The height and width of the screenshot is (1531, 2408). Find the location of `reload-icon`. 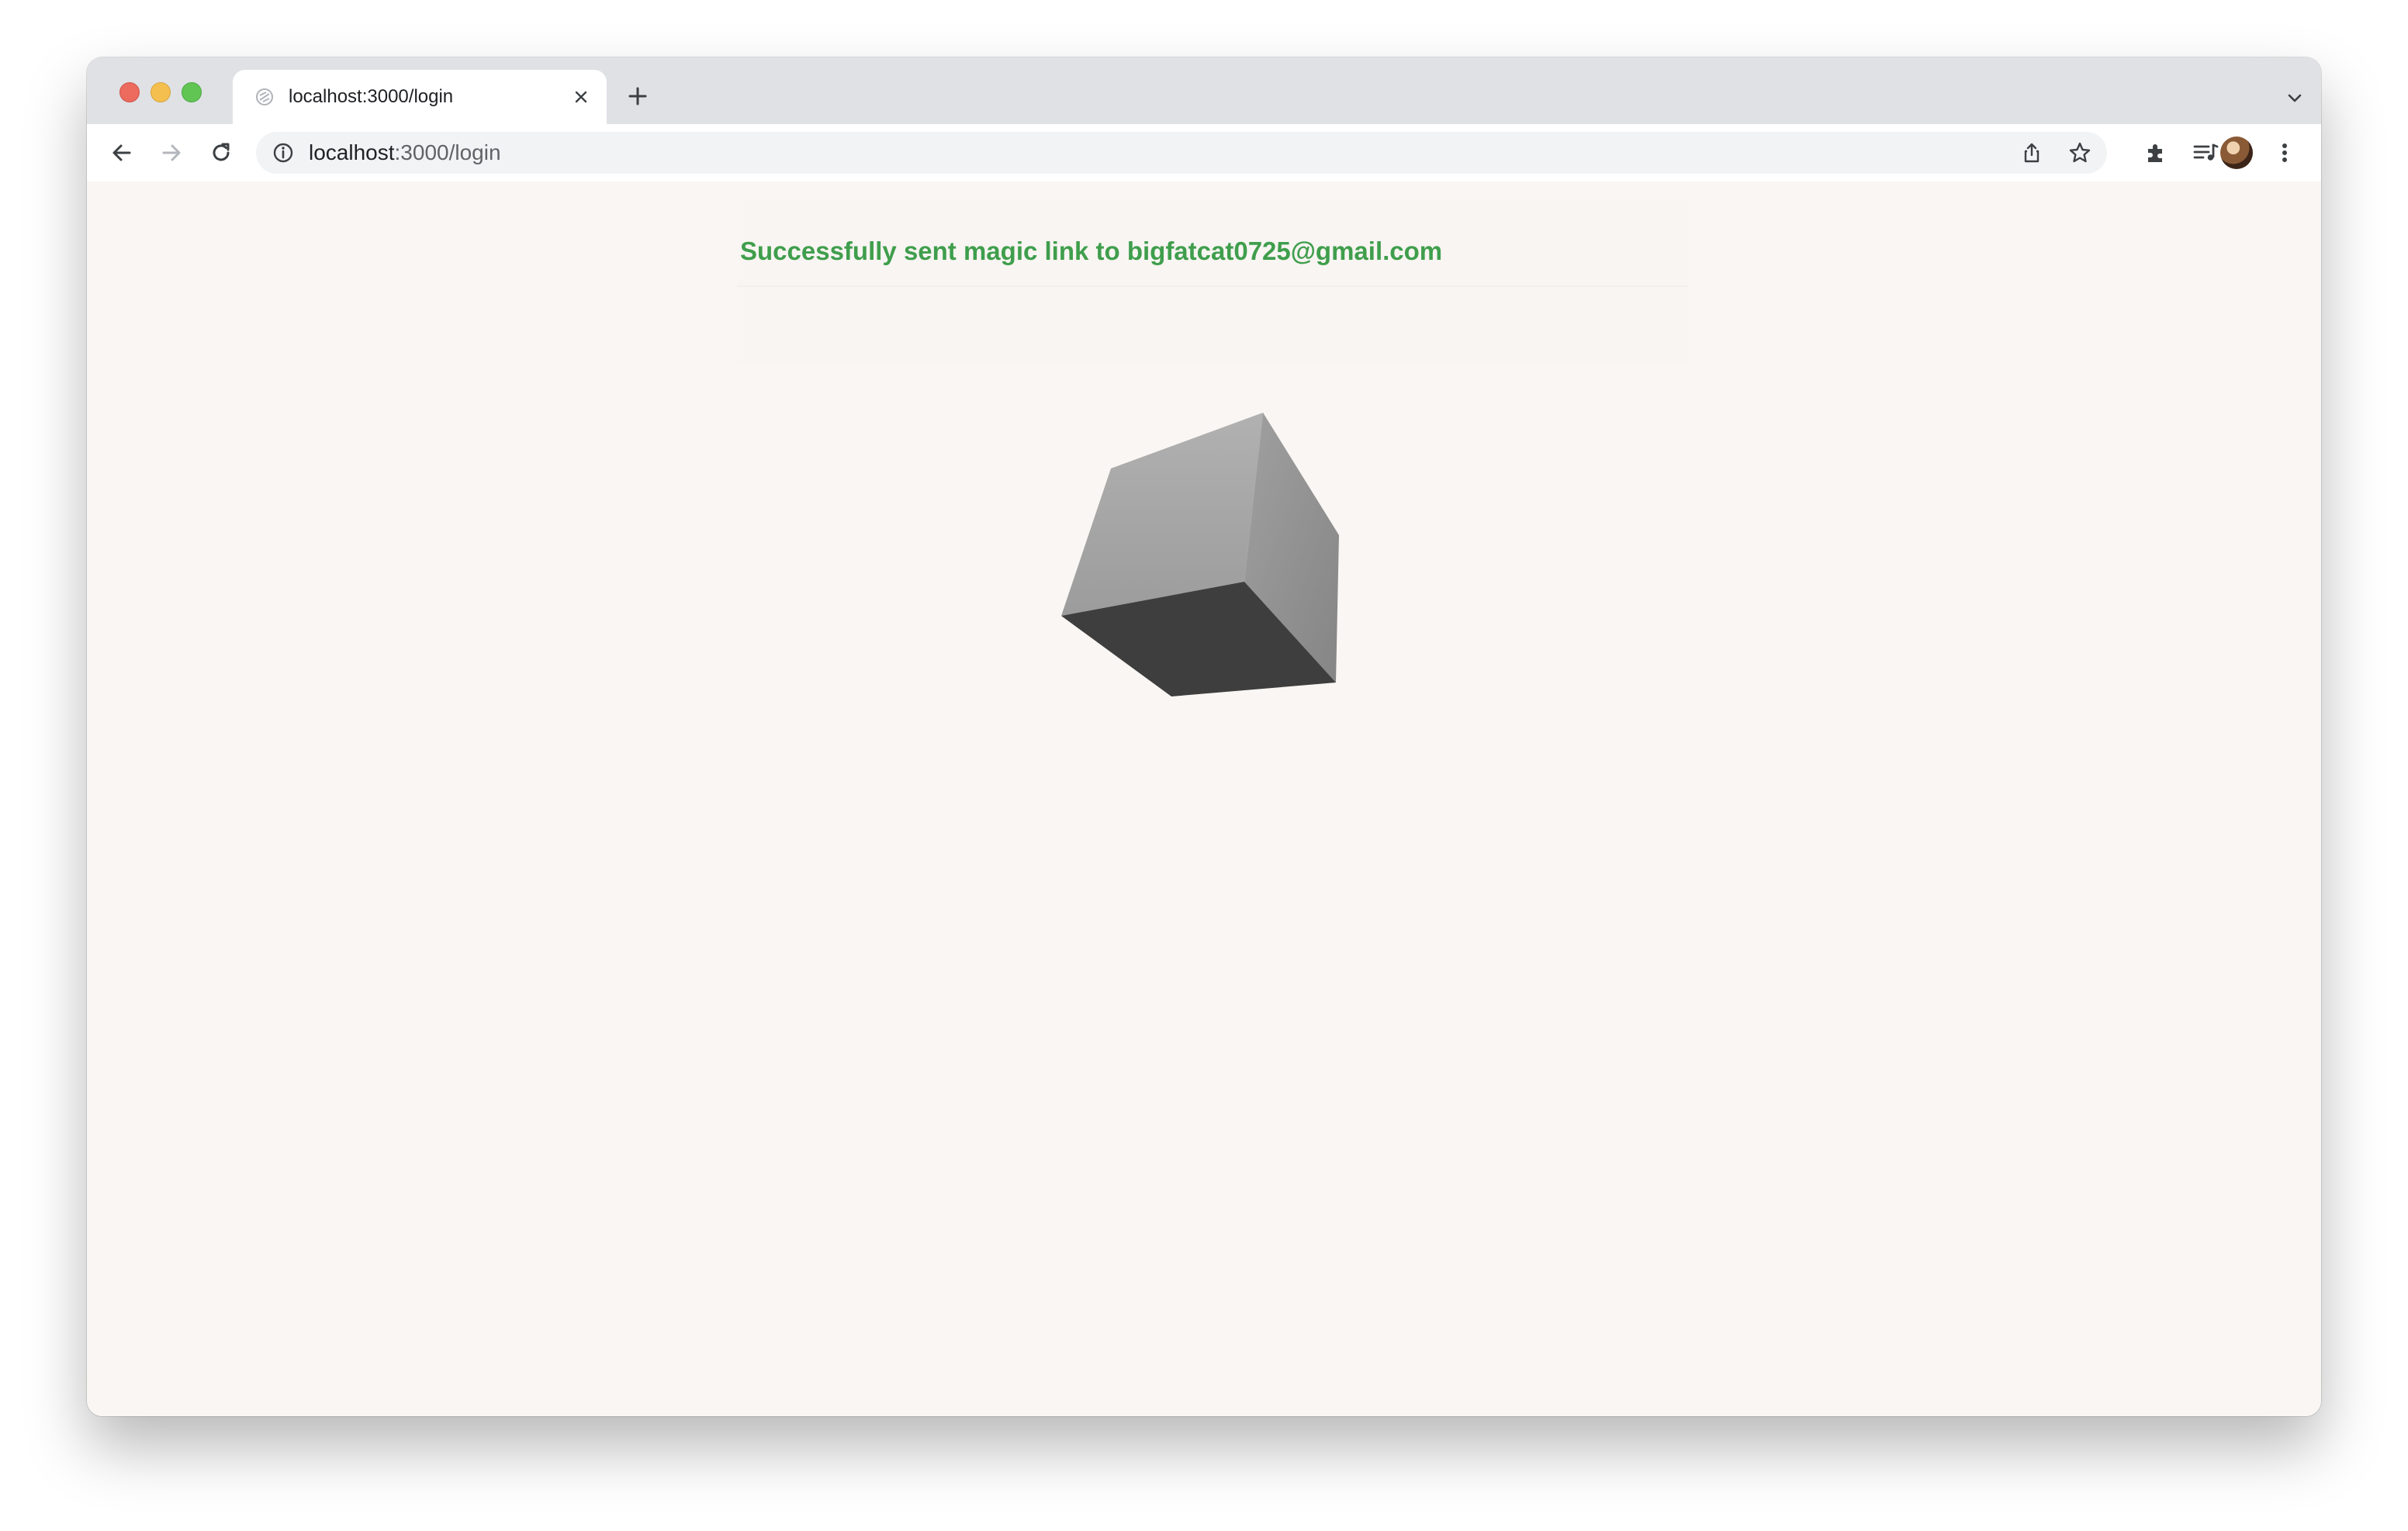

reload-icon is located at coordinates (221, 153).